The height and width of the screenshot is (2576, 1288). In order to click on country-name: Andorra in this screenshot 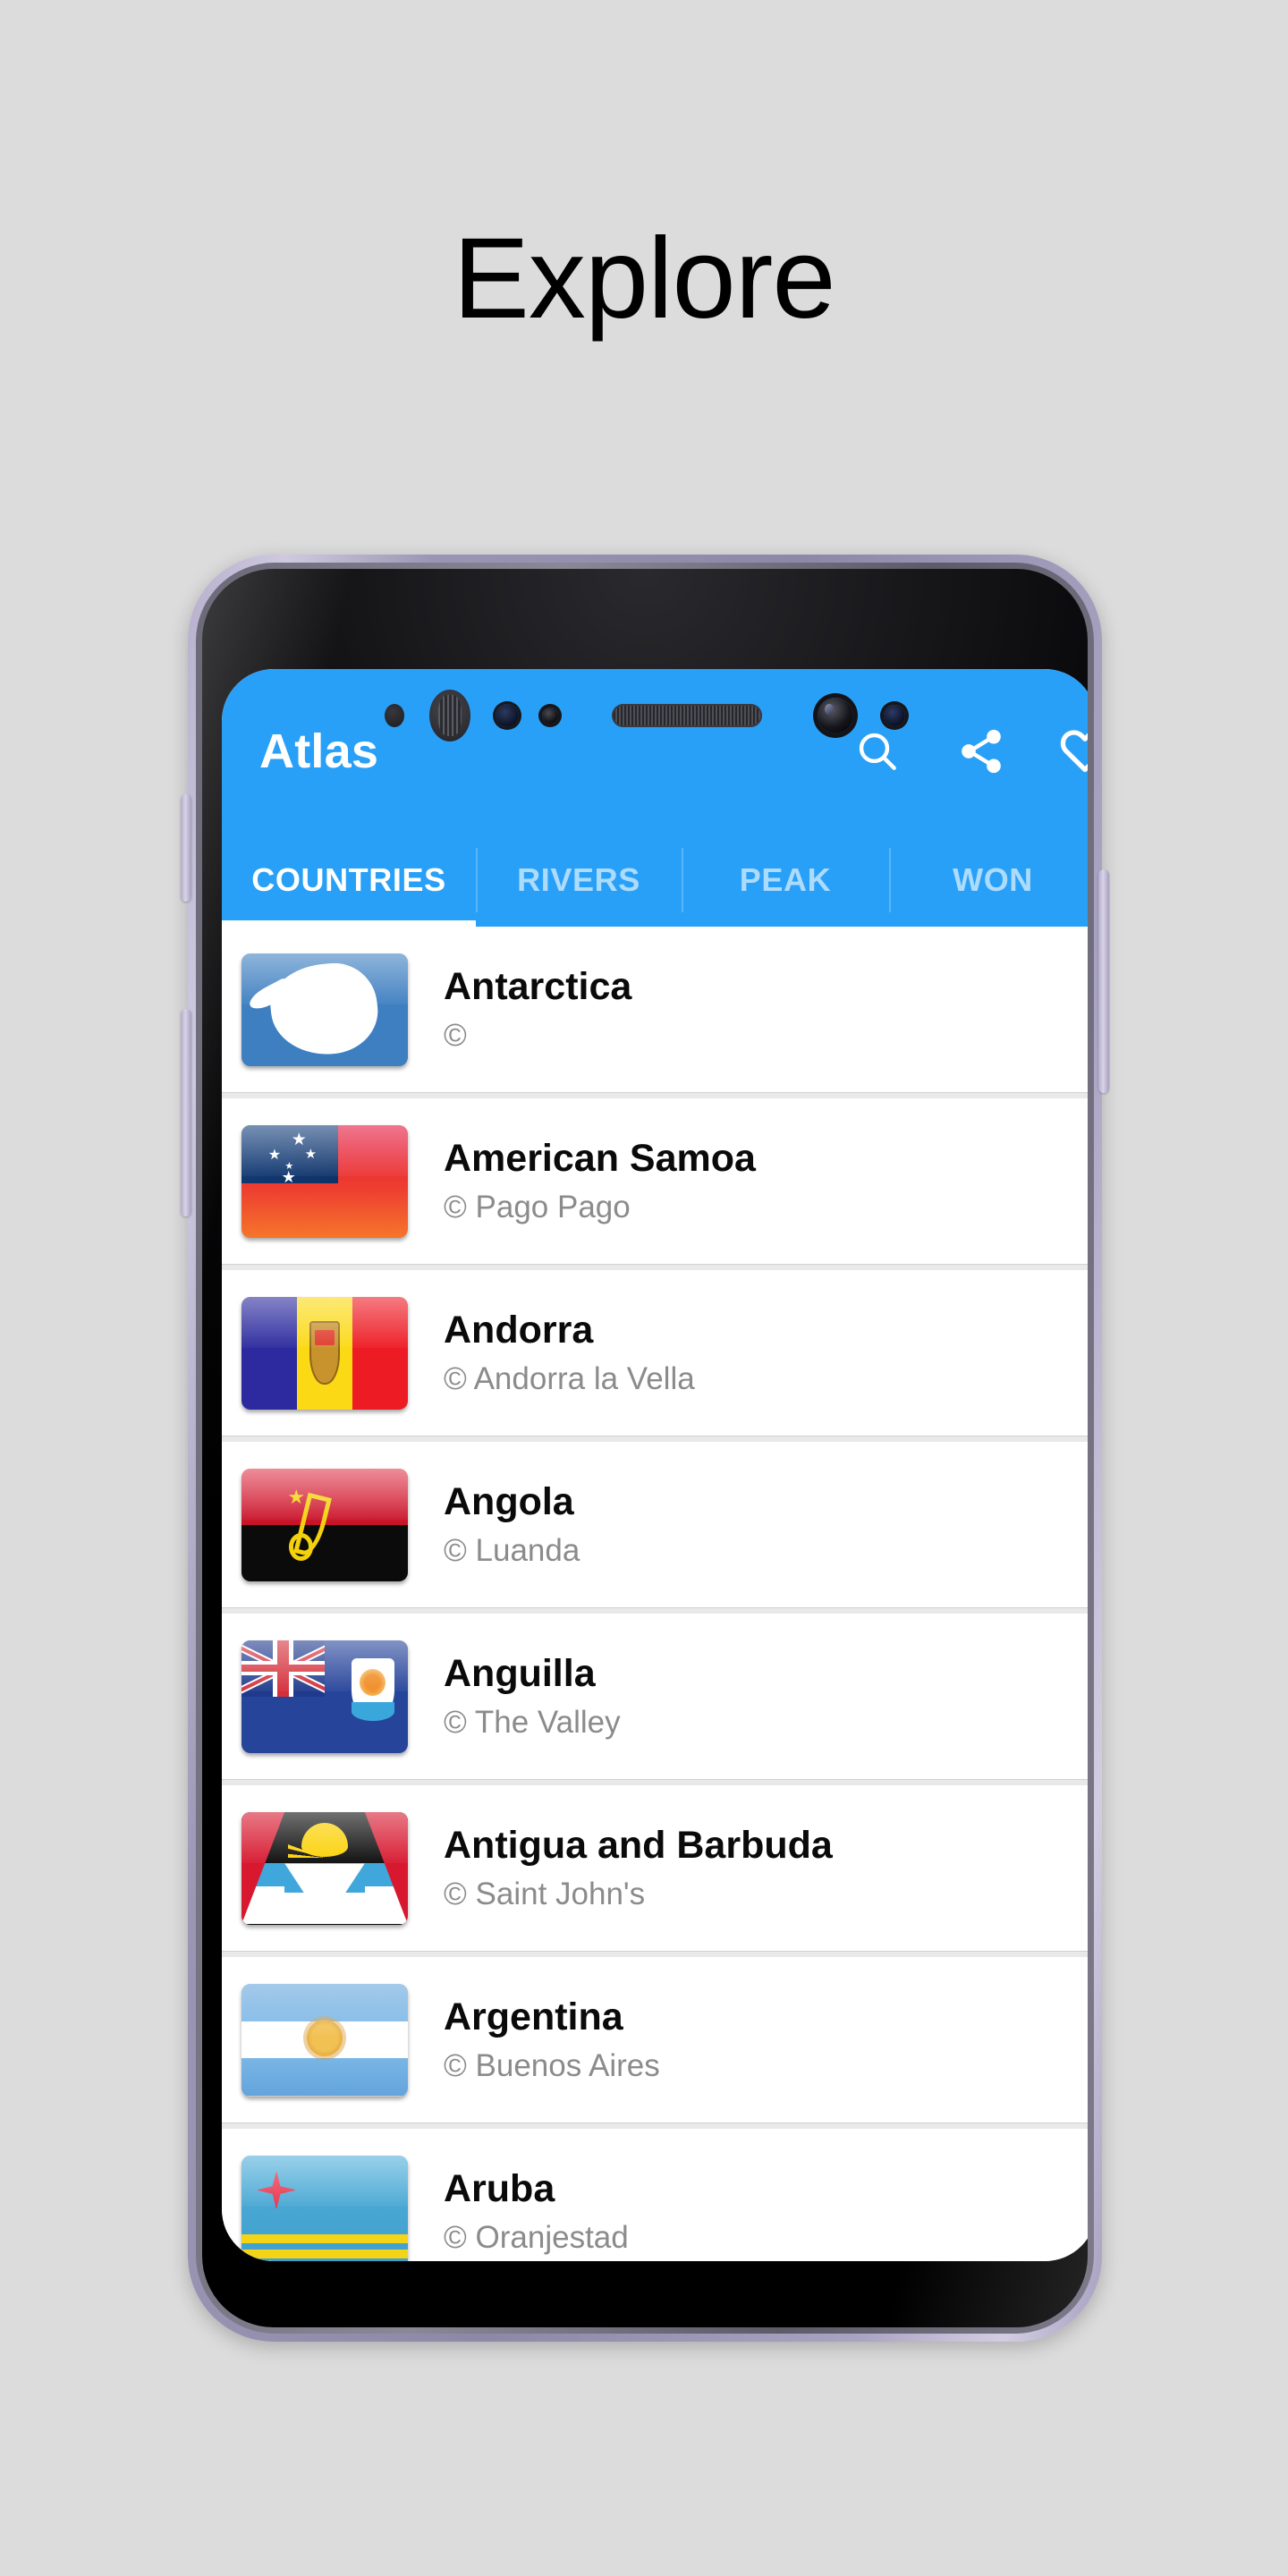, I will do `click(519, 1330)`.